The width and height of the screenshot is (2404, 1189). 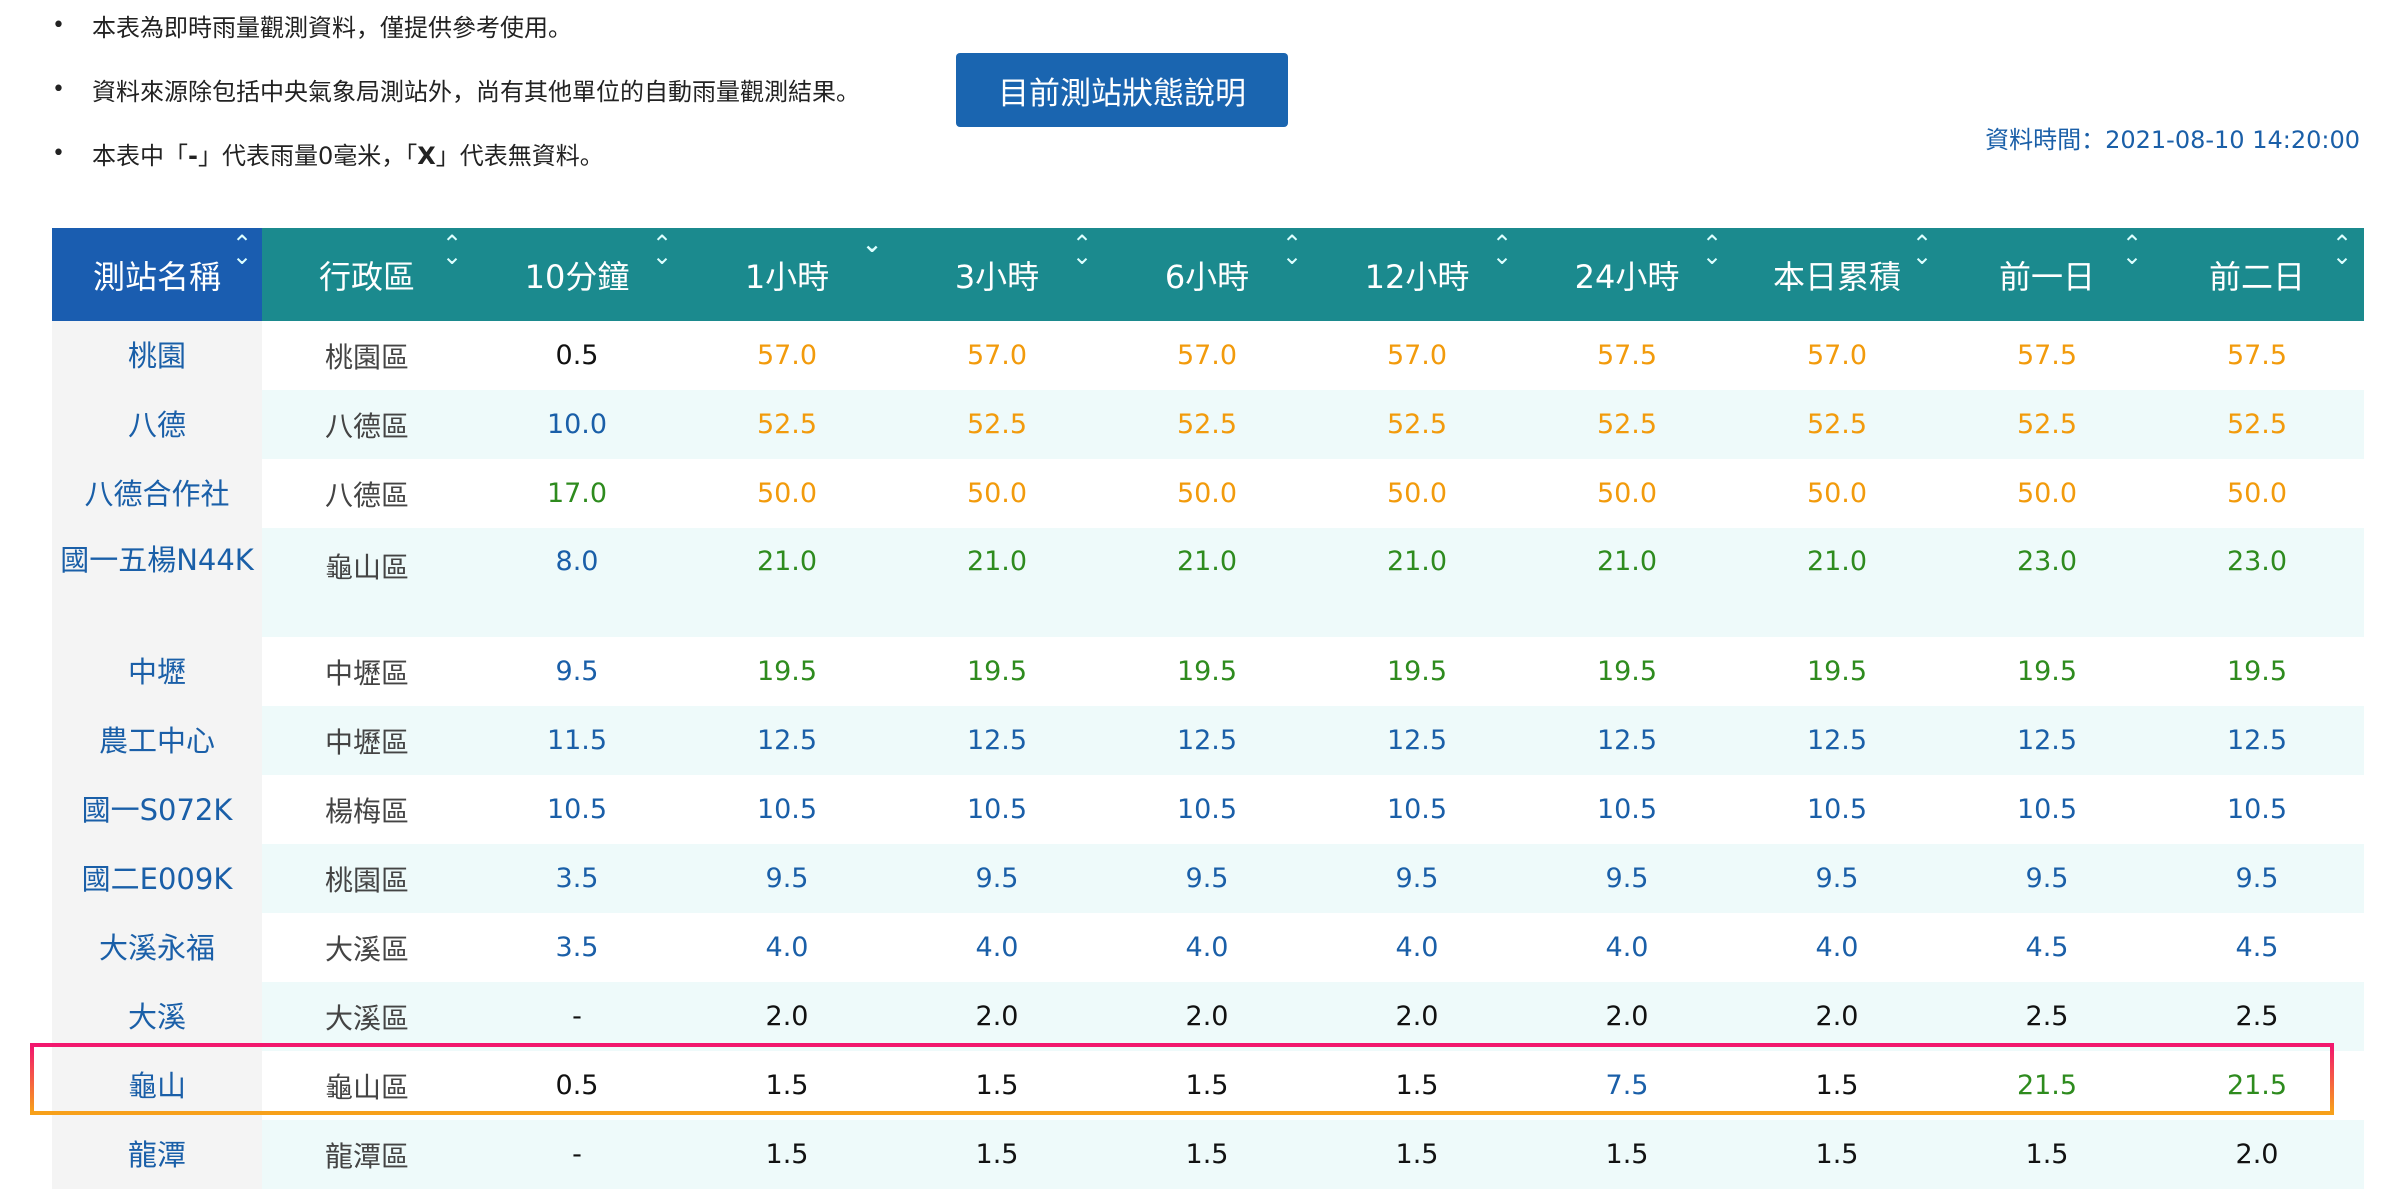 What do you see at coordinates (366, 811) in the screenshot?
I see `district-cell: 楊梅區` at bounding box center [366, 811].